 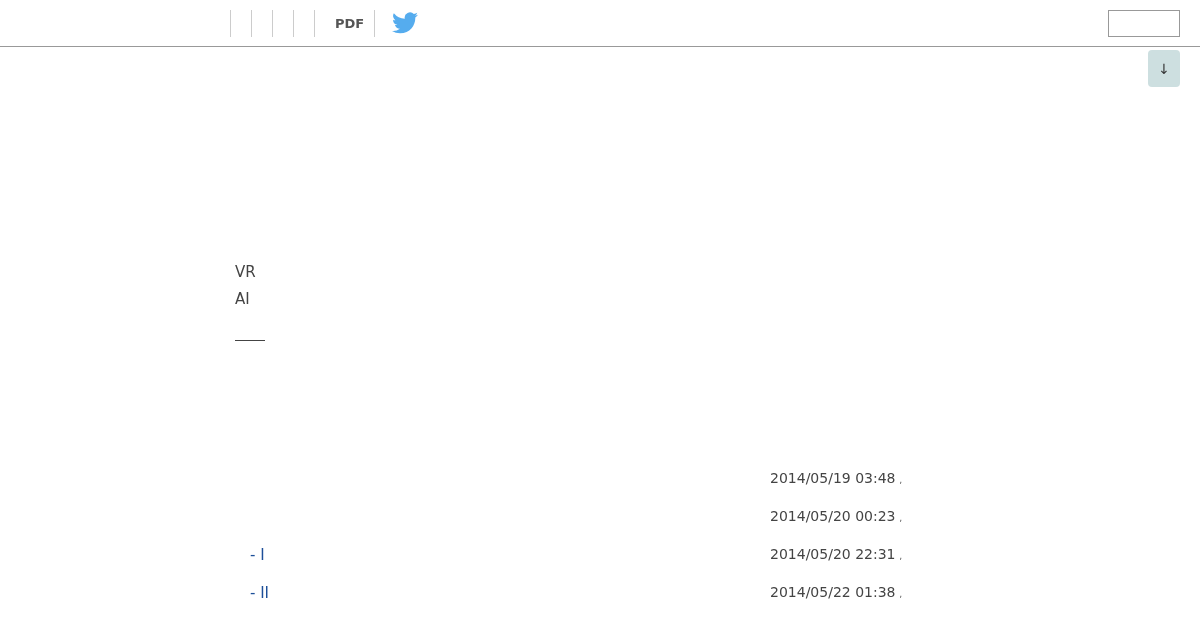 I want to click on text-line: VR, so click(x=246, y=272).